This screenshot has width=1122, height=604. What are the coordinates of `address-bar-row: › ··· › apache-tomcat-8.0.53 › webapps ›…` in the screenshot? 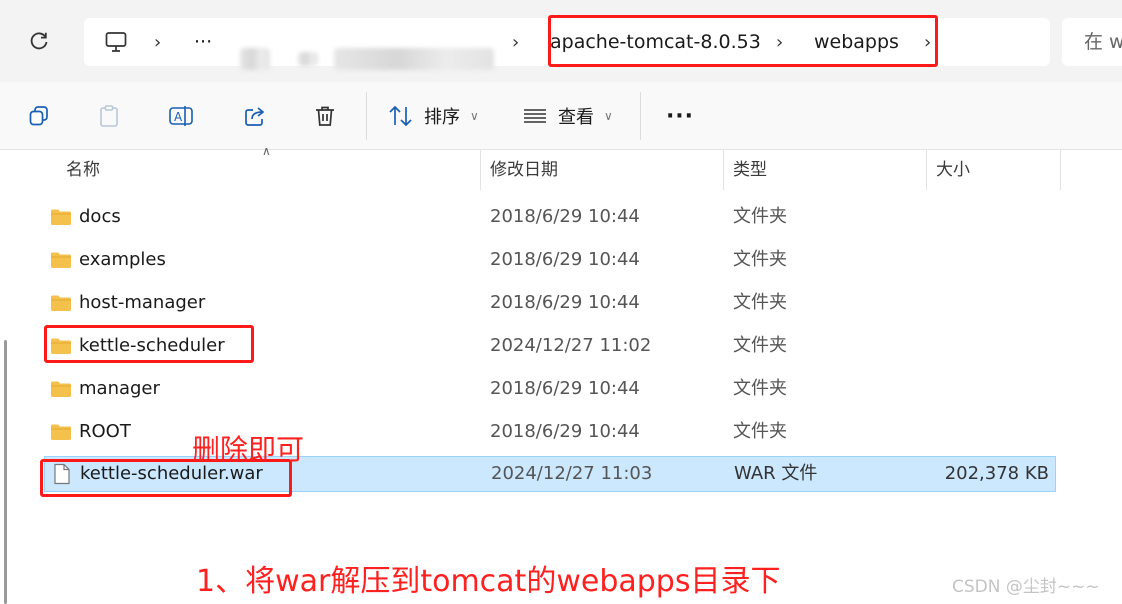 It's located at (561, 41).